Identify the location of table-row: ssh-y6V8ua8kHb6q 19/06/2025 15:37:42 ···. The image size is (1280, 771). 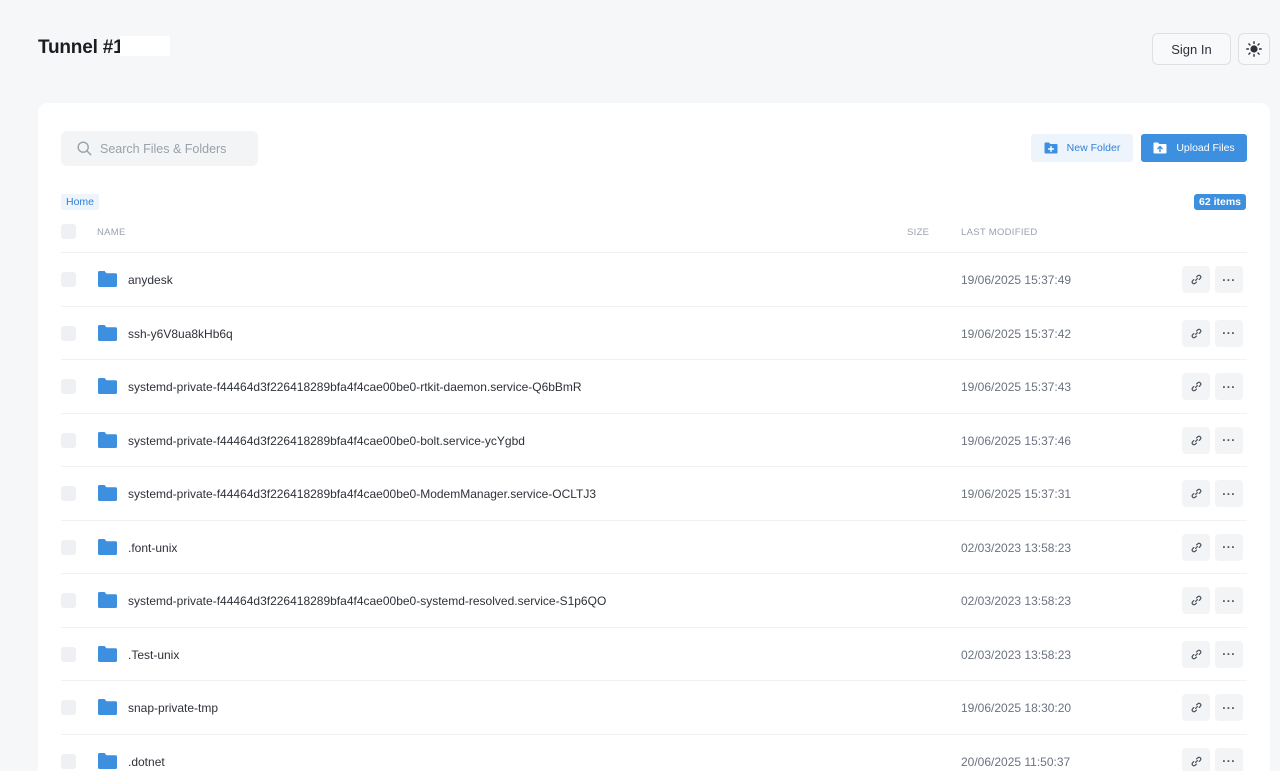
(654, 333).